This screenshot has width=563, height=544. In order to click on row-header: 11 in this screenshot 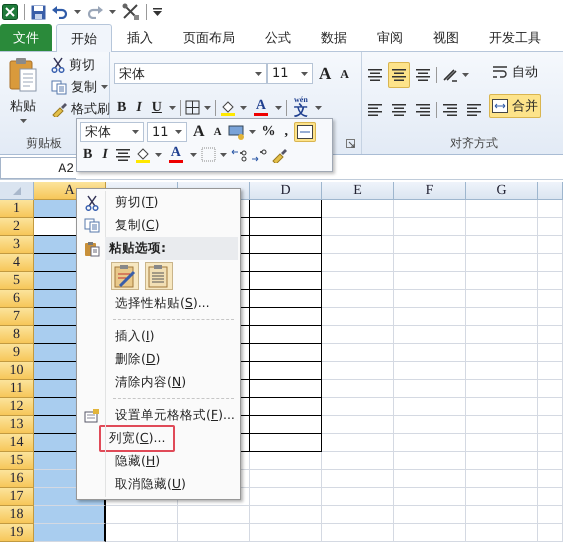, I will do `click(17, 389)`.